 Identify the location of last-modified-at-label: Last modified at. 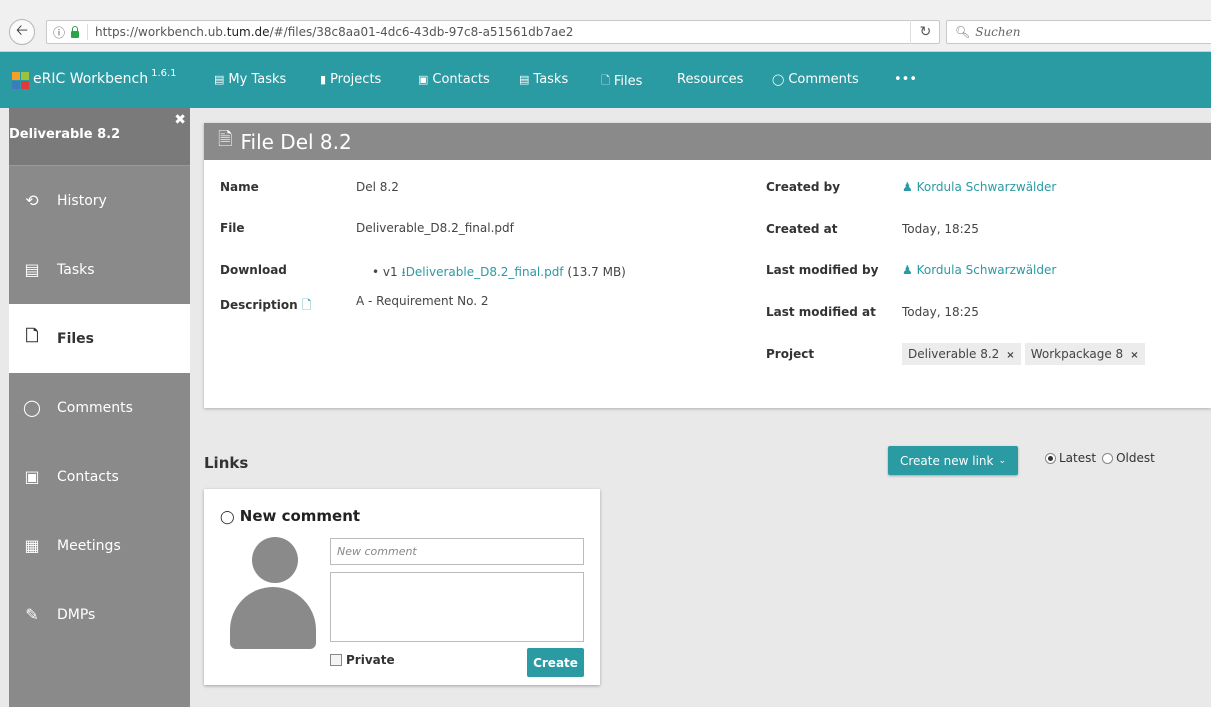
(821, 312).